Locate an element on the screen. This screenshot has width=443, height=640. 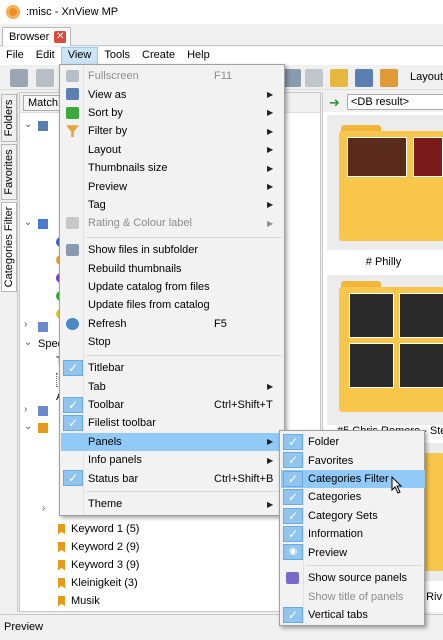
menu-item-tag: Tag ▶ is located at coordinates (173, 205).